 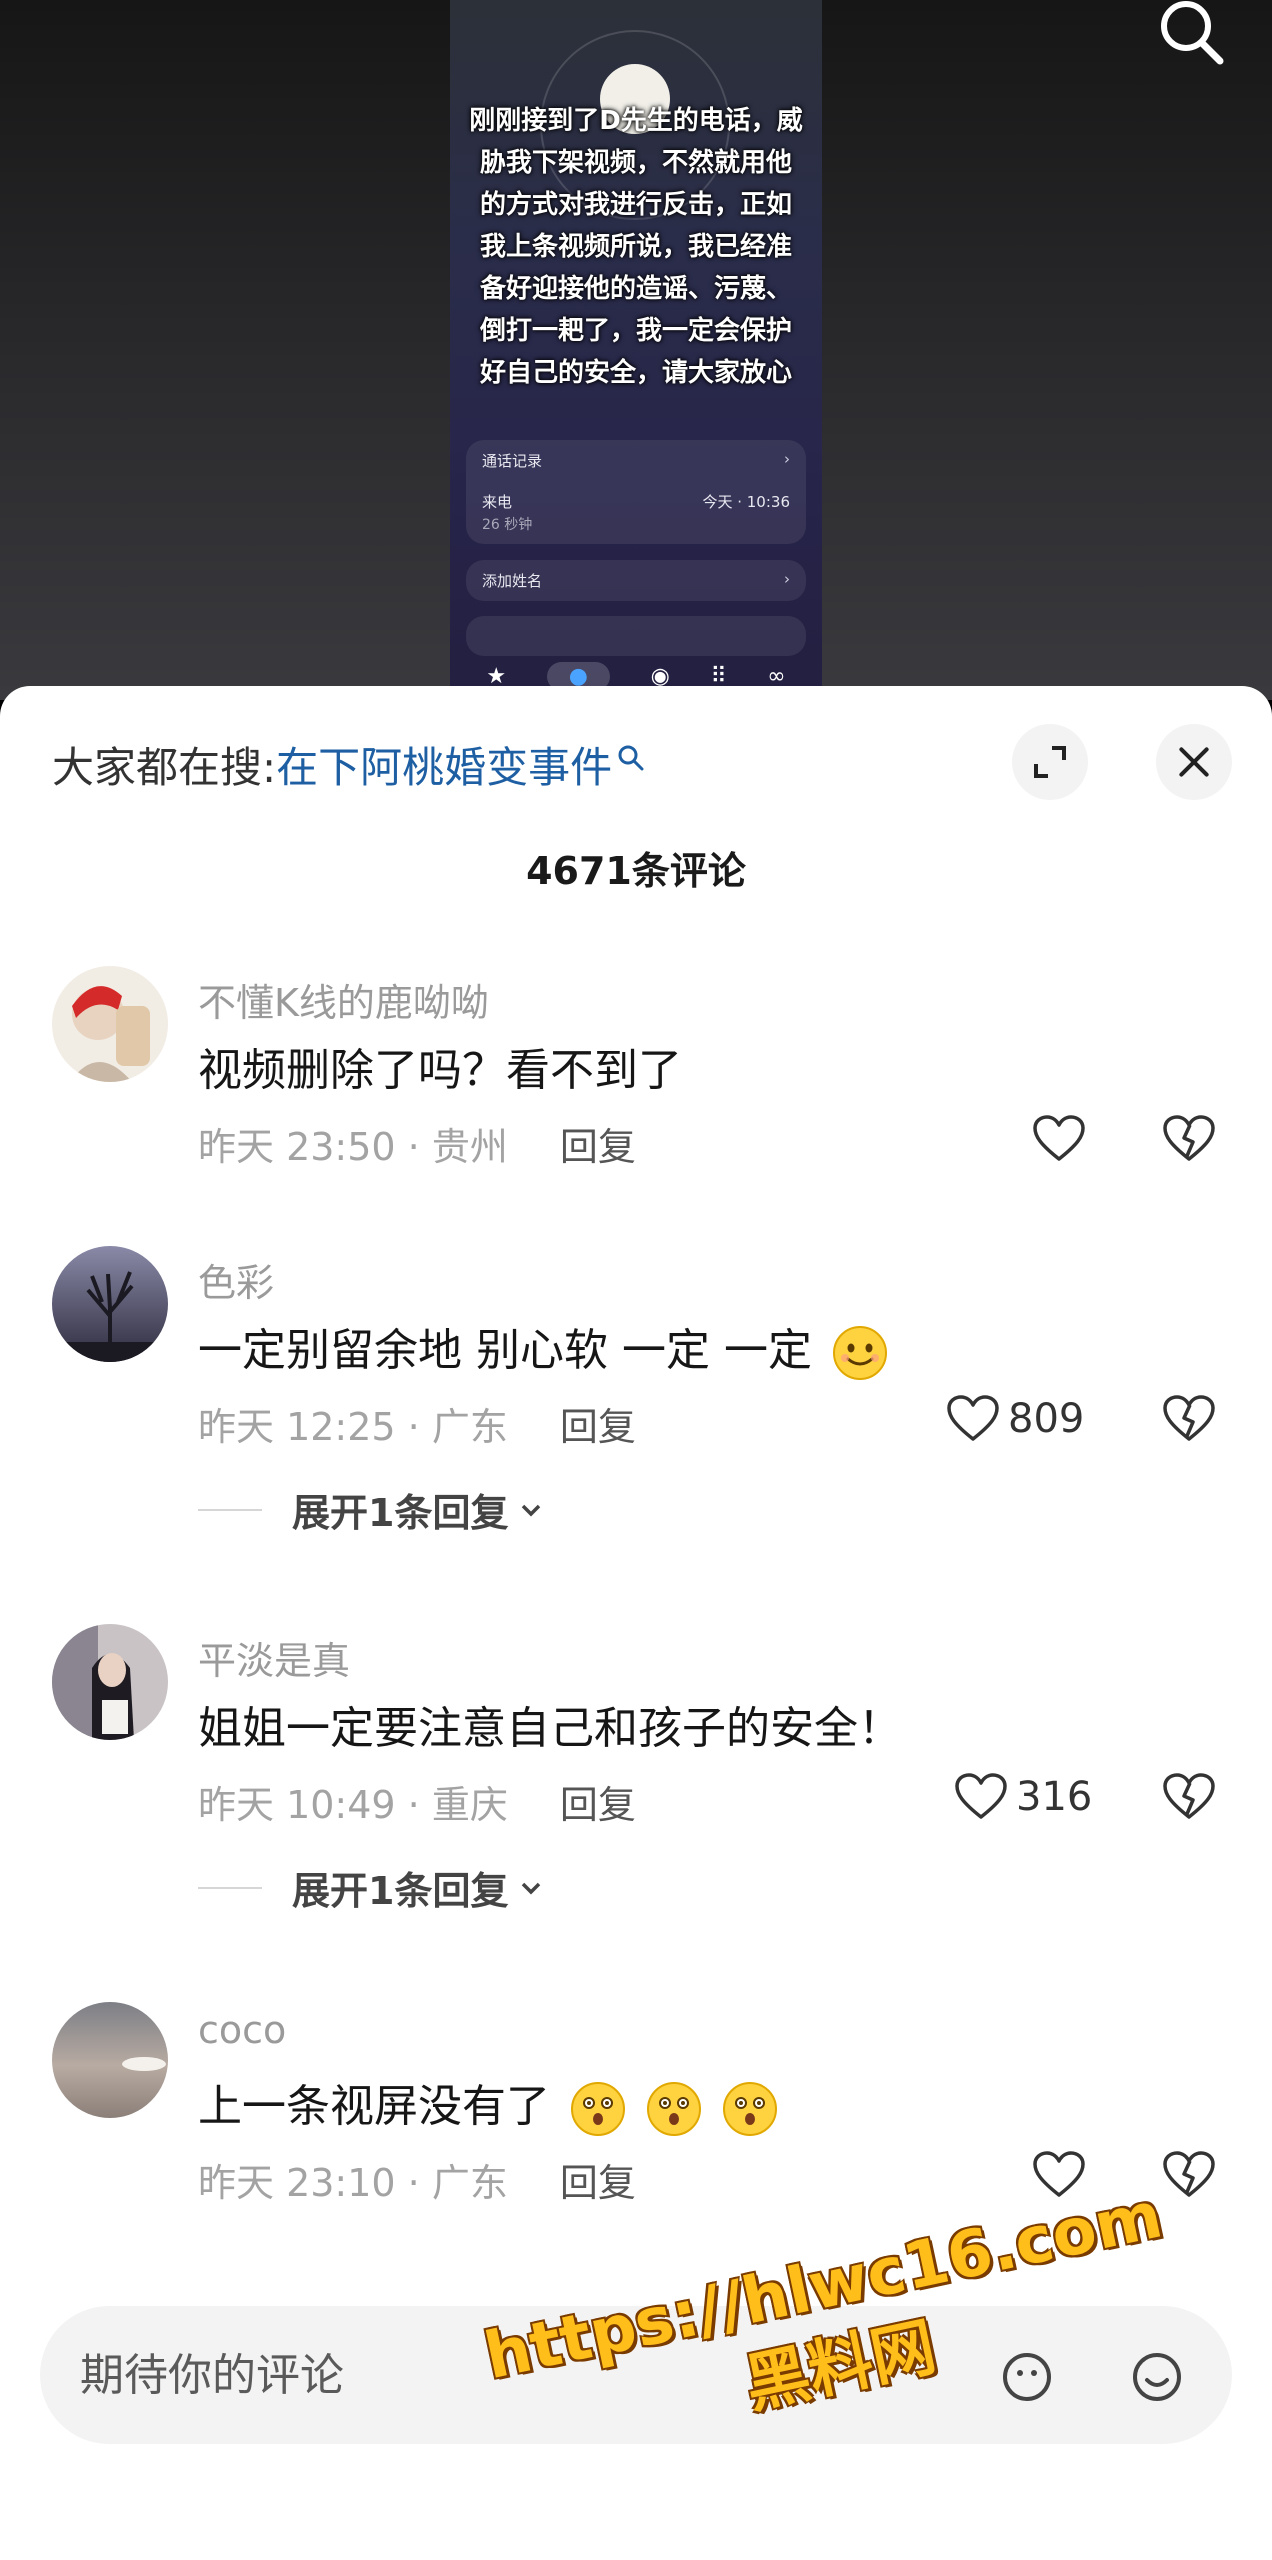 I want to click on comment-text: 姐姐一定要注意自己和孩子的安全！, so click(x=550, y=1728).